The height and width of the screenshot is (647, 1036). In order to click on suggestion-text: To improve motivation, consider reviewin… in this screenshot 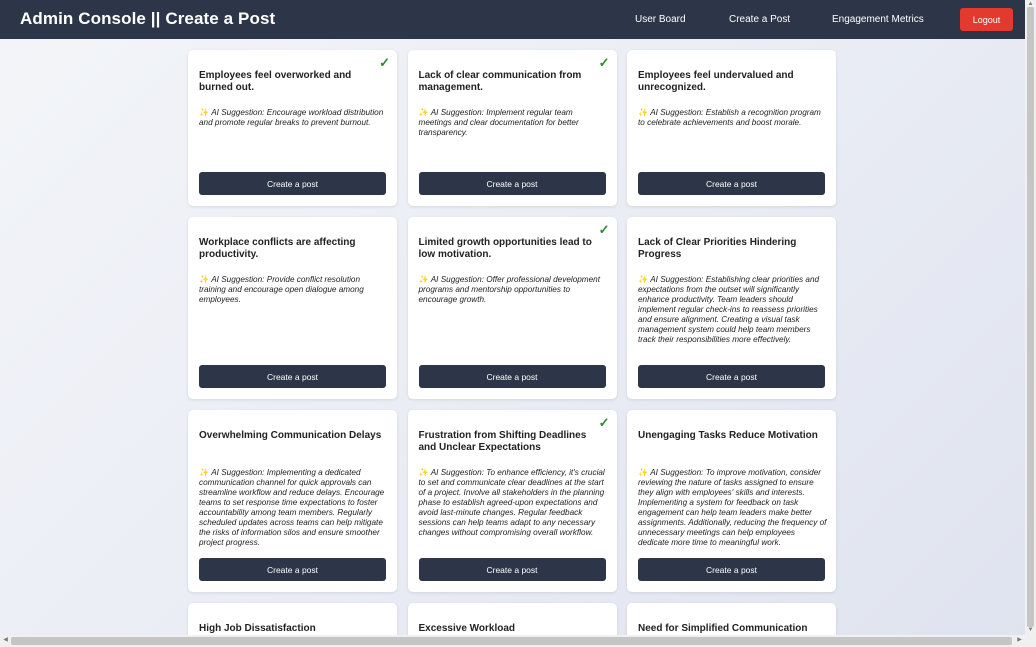, I will do `click(732, 507)`.